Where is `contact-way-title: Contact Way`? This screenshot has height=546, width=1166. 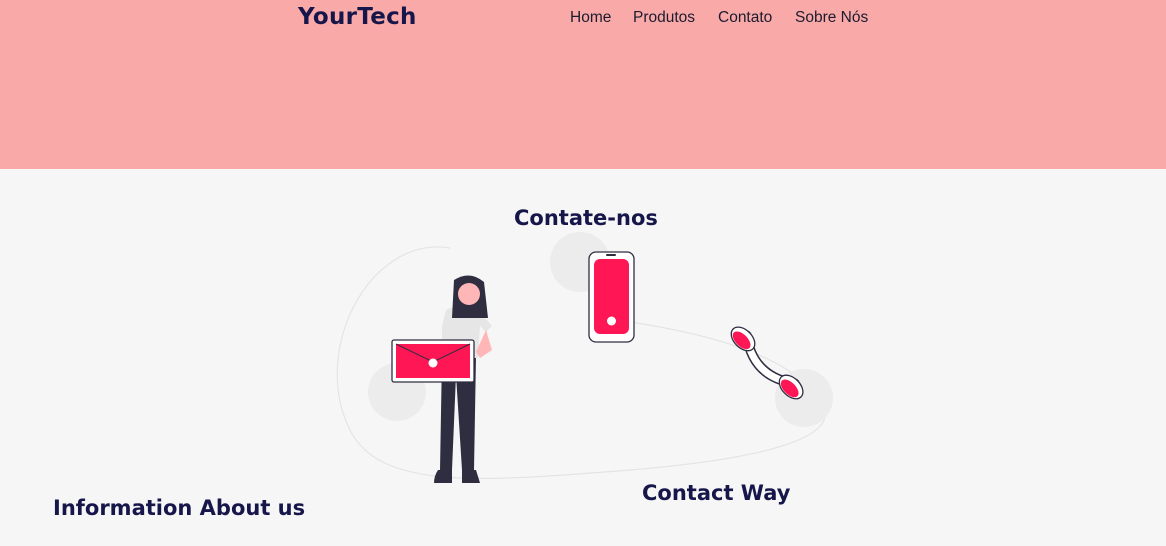 contact-way-title: Contact Way is located at coordinates (716, 493).